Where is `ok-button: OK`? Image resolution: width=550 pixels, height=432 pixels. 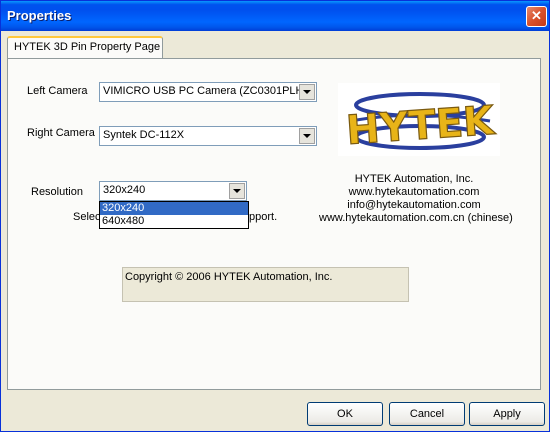
ok-button: OK is located at coordinates (345, 414).